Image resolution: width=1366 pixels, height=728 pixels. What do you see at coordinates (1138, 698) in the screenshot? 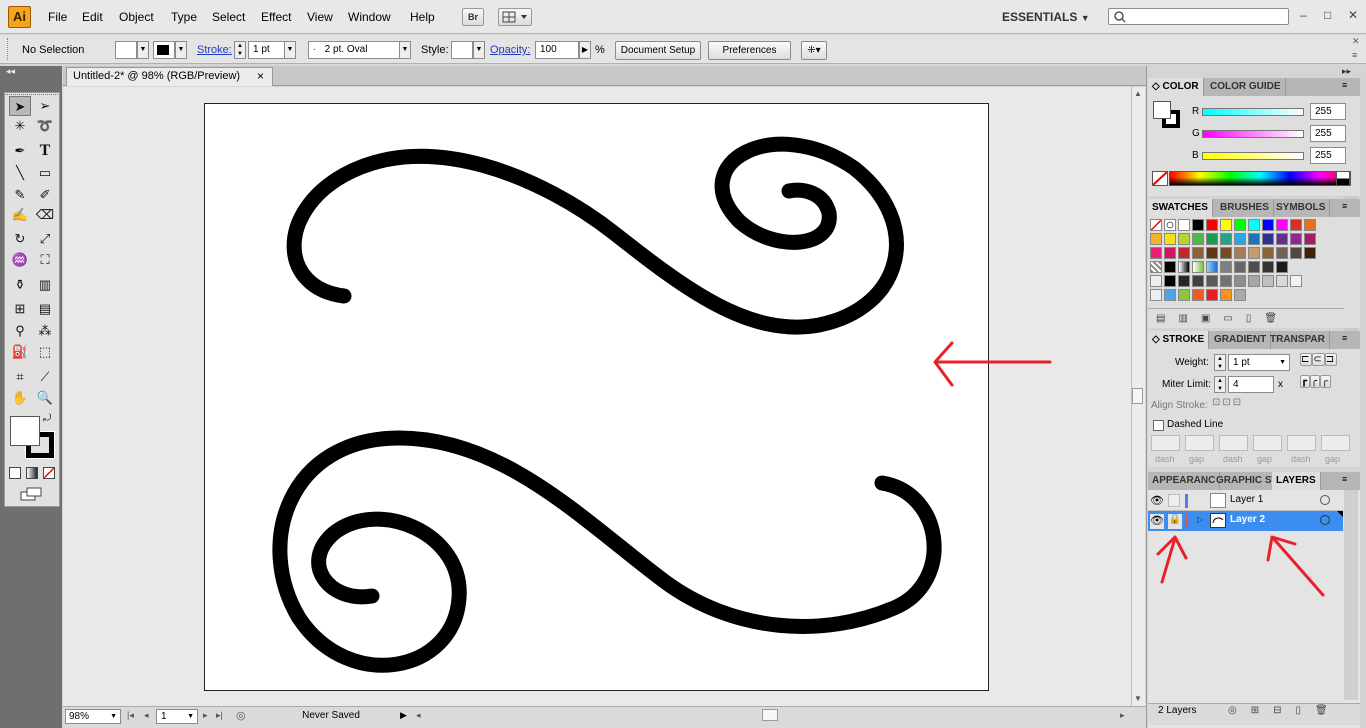
I see `scroll-down-icon: ▼` at bounding box center [1138, 698].